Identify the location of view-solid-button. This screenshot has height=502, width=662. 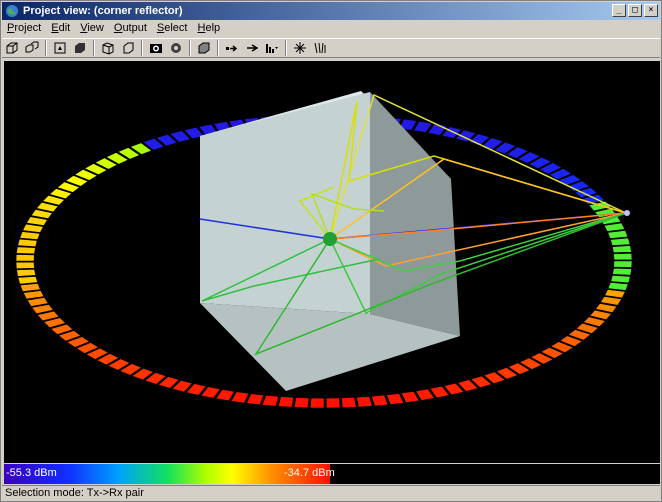
(80, 48).